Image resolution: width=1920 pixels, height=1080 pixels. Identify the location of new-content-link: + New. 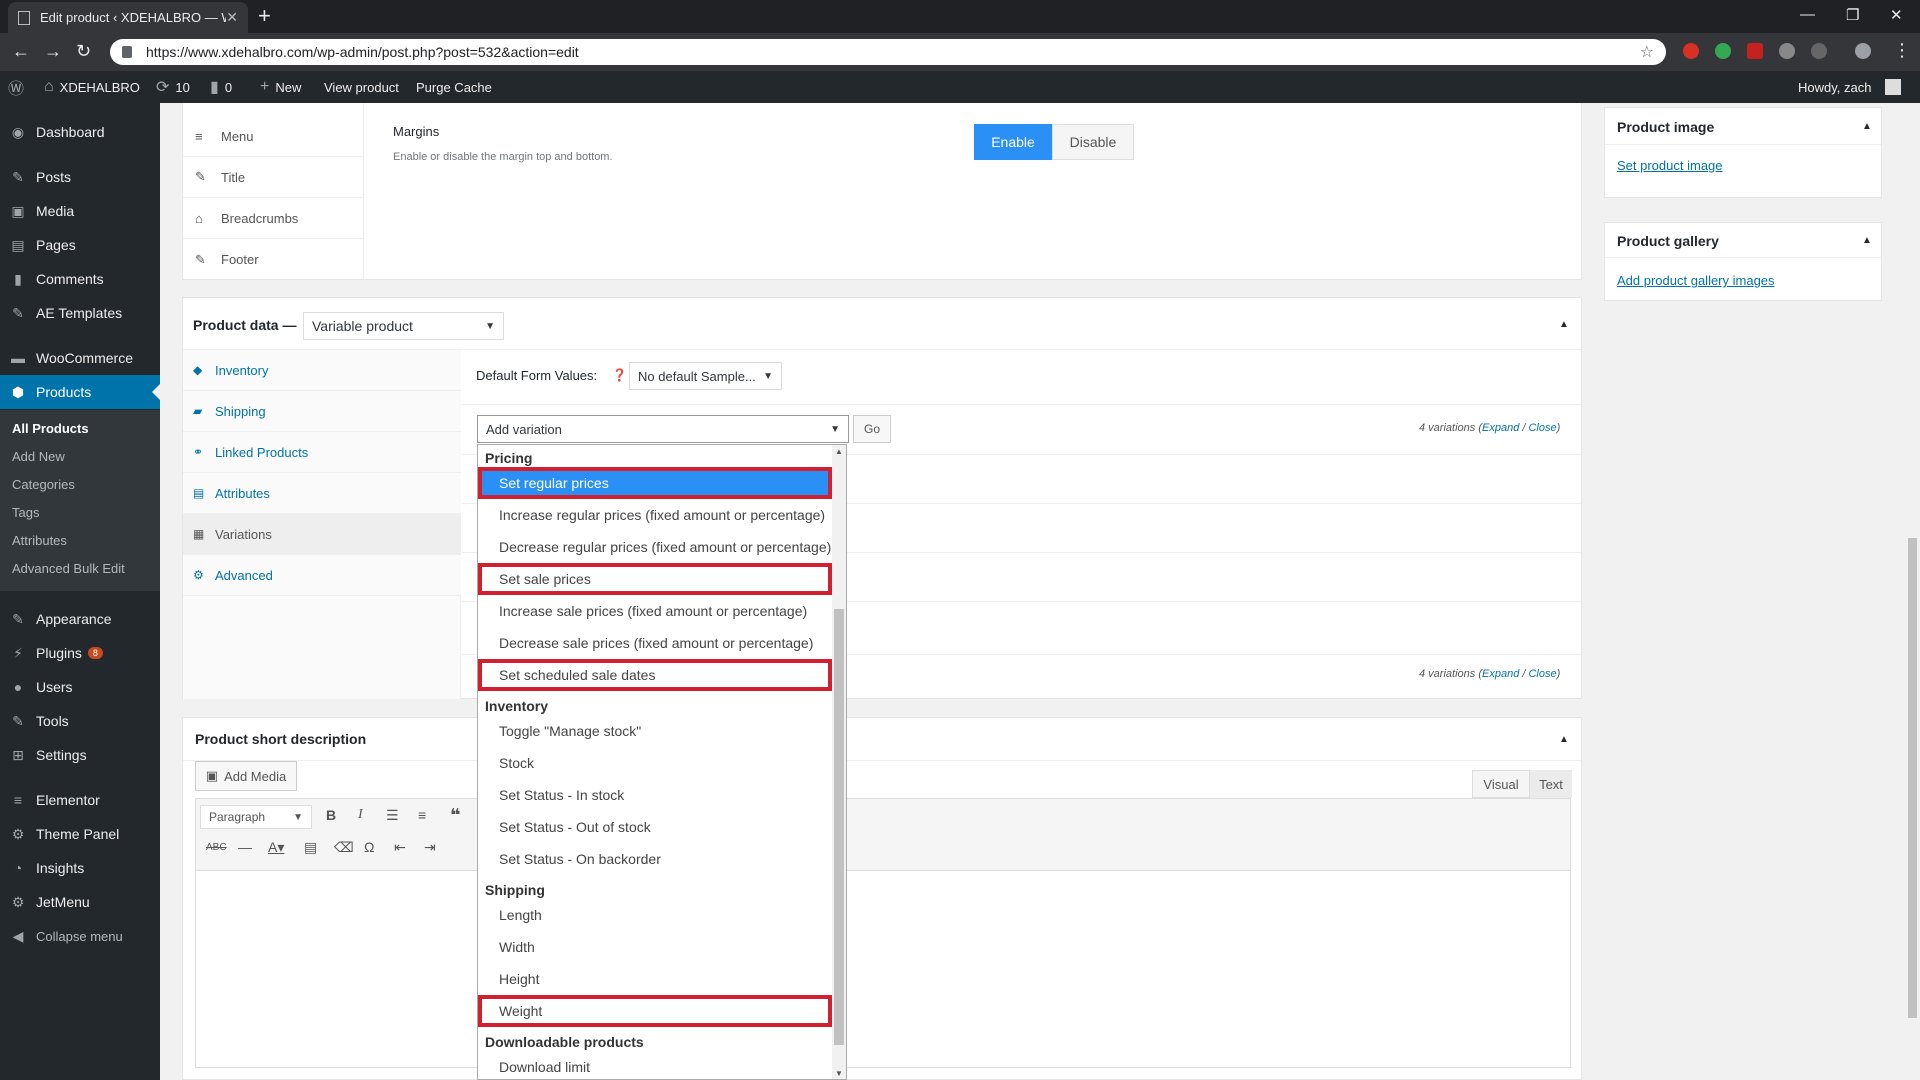
(280, 87).